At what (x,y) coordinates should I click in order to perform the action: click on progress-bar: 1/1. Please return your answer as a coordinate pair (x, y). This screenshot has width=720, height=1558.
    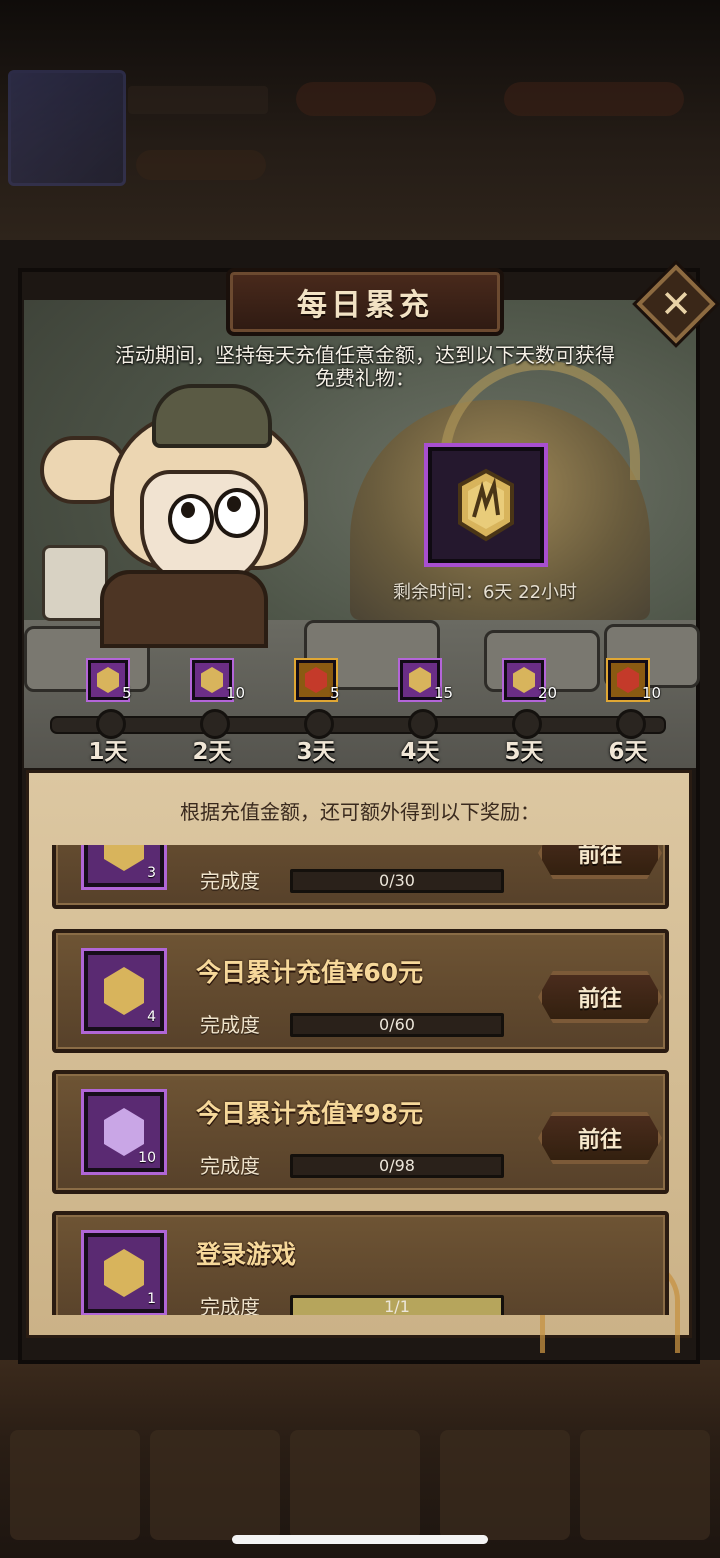
    Looking at the image, I should click on (397, 1305).